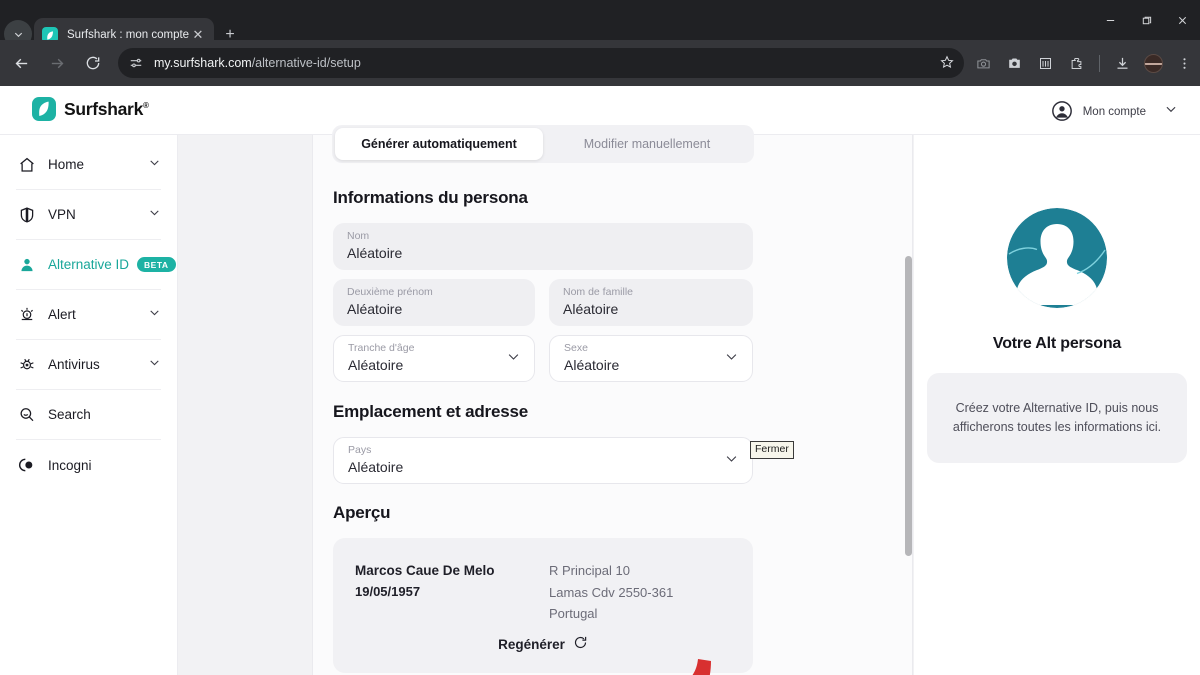  What do you see at coordinates (1099, 63) in the screenshot?
I see `toolbar-divider` at bounding box center [1099, 63].